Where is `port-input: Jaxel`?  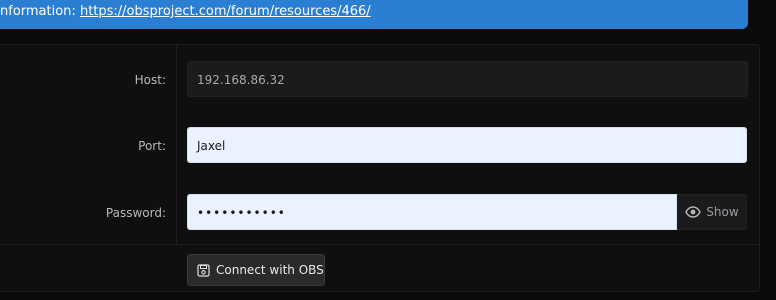
port-input: Jaxel is located at coordinates (467, 145).